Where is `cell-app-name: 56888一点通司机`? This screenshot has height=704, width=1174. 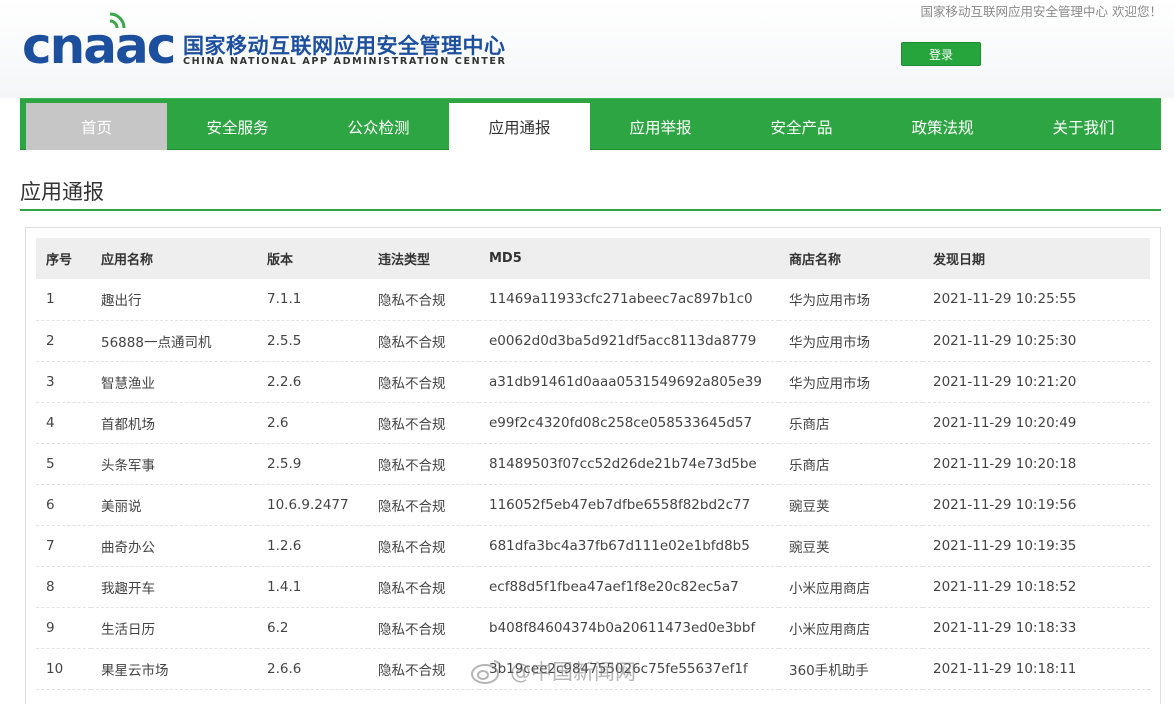
cell-app-name: 56888一点通司机 is located at coordinates (174, 341).